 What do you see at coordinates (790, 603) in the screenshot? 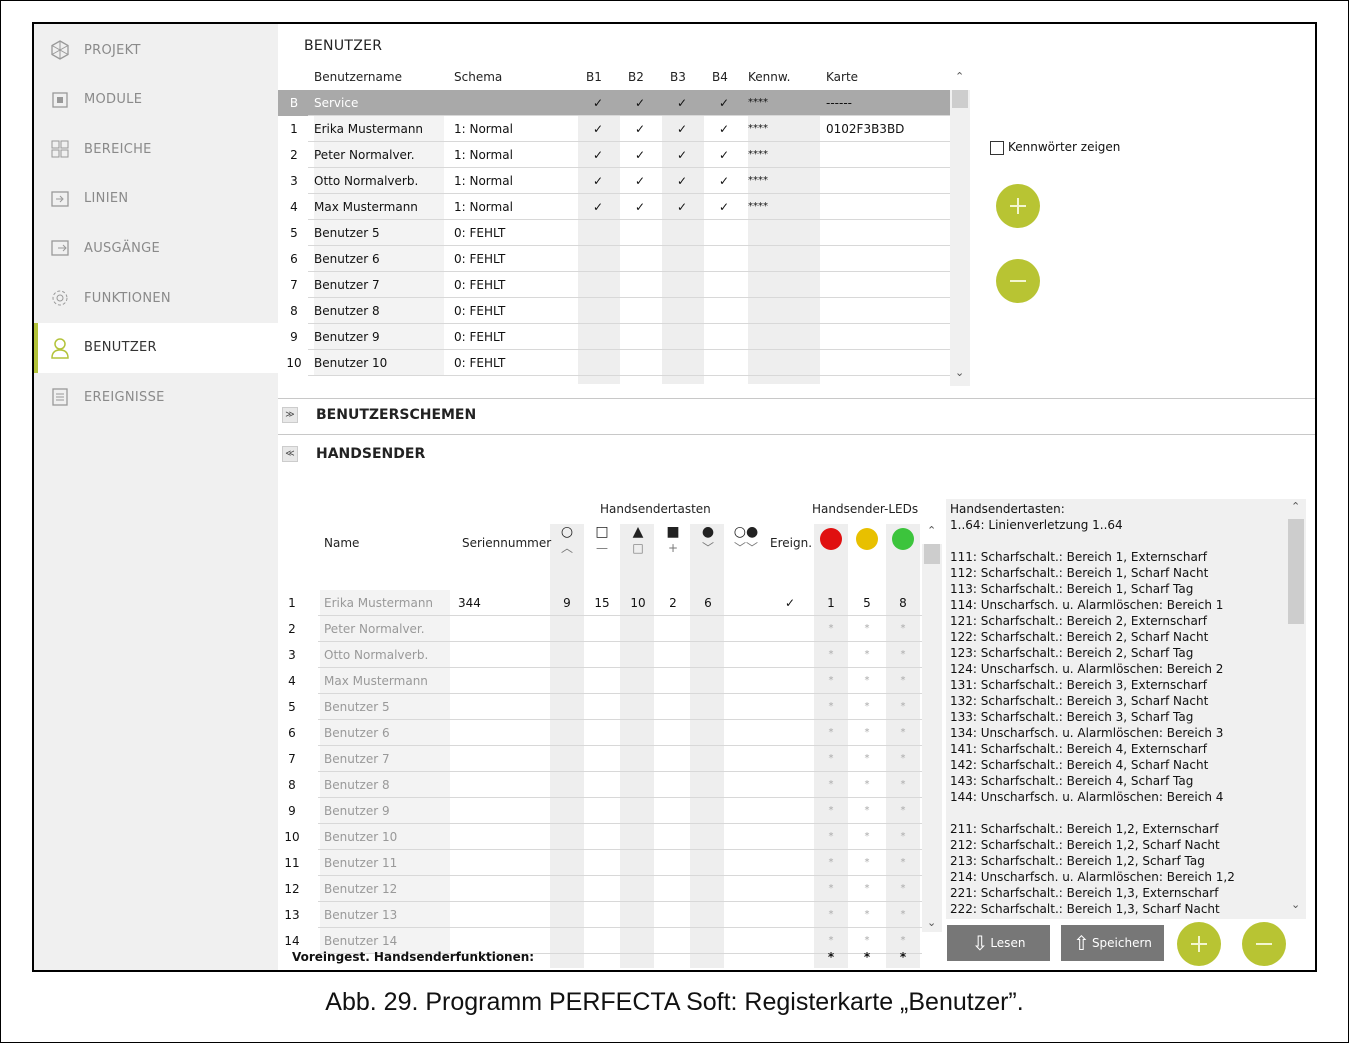
I see `cell-ev: ✓` at bounding box center [790, 603].